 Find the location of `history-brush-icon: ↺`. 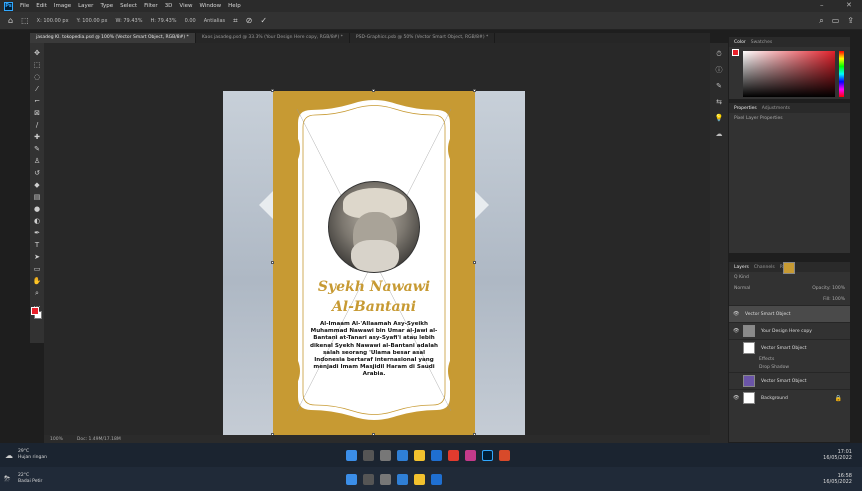

history-brush-icon: ↺ is located at coordinates (37, 173).